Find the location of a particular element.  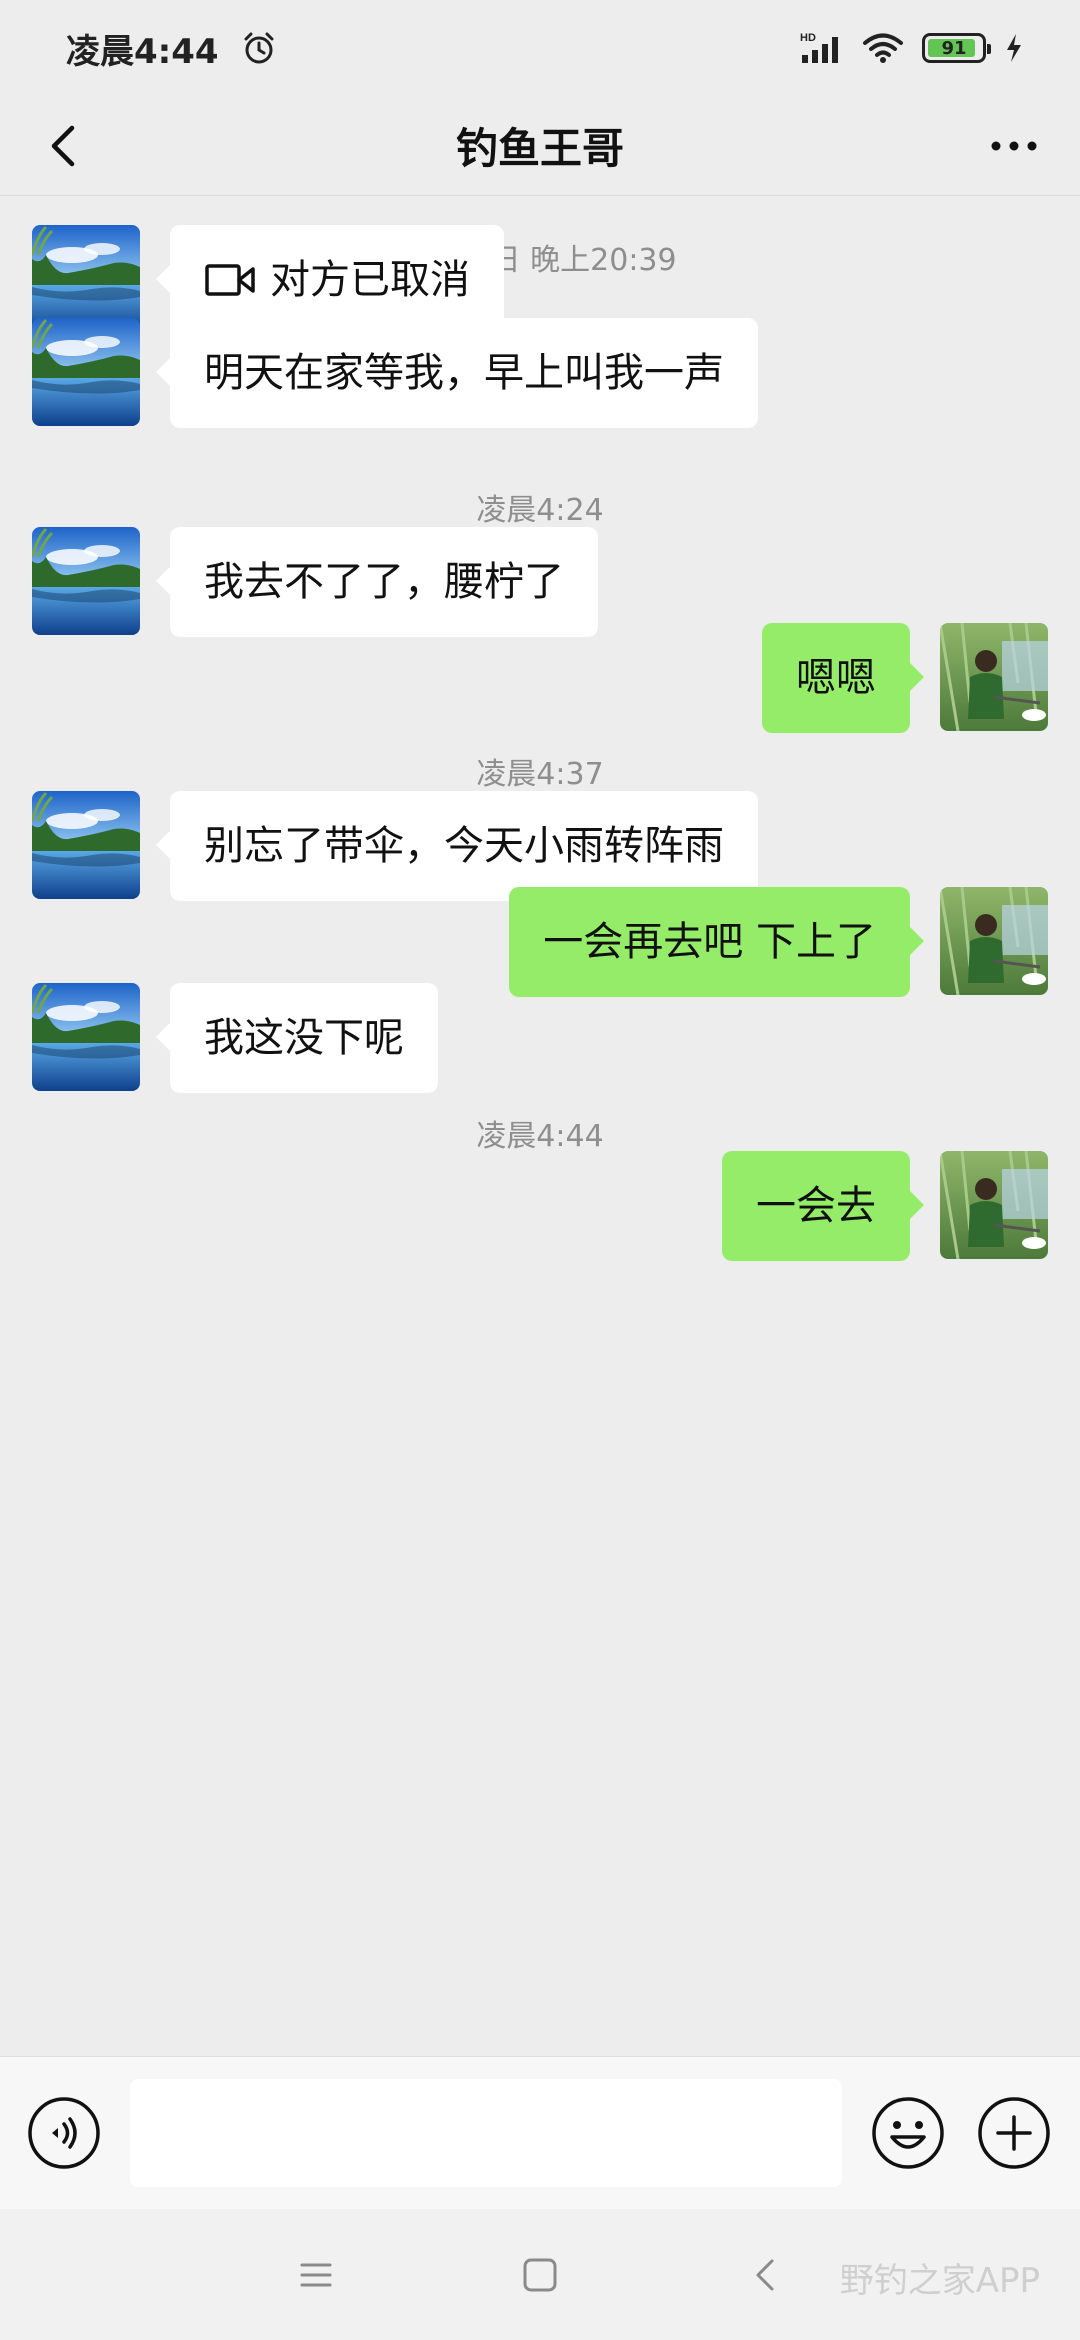

outgoing-message: 一会再去吧 下上了 is located at coordinates (540, 942).